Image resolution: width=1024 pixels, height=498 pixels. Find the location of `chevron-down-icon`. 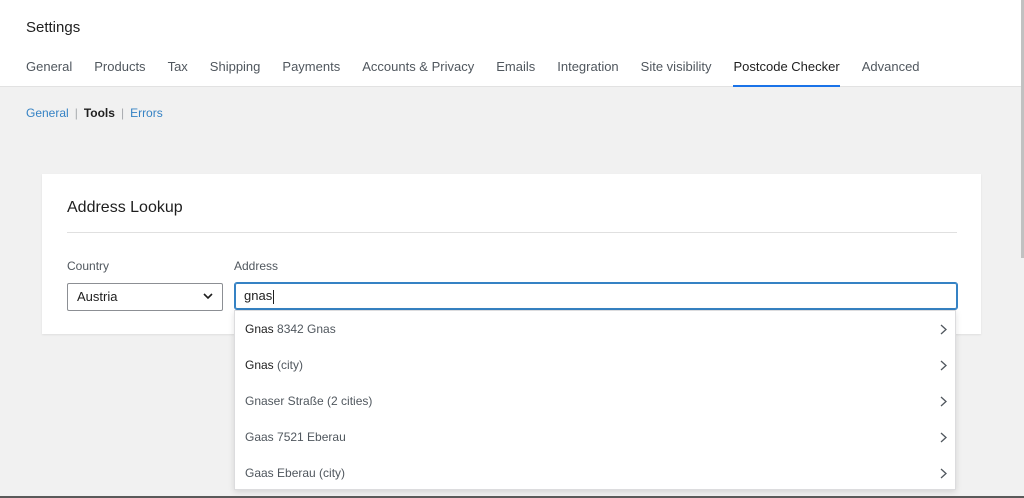

chevron-down-icon is located at coordinates (208, 296).